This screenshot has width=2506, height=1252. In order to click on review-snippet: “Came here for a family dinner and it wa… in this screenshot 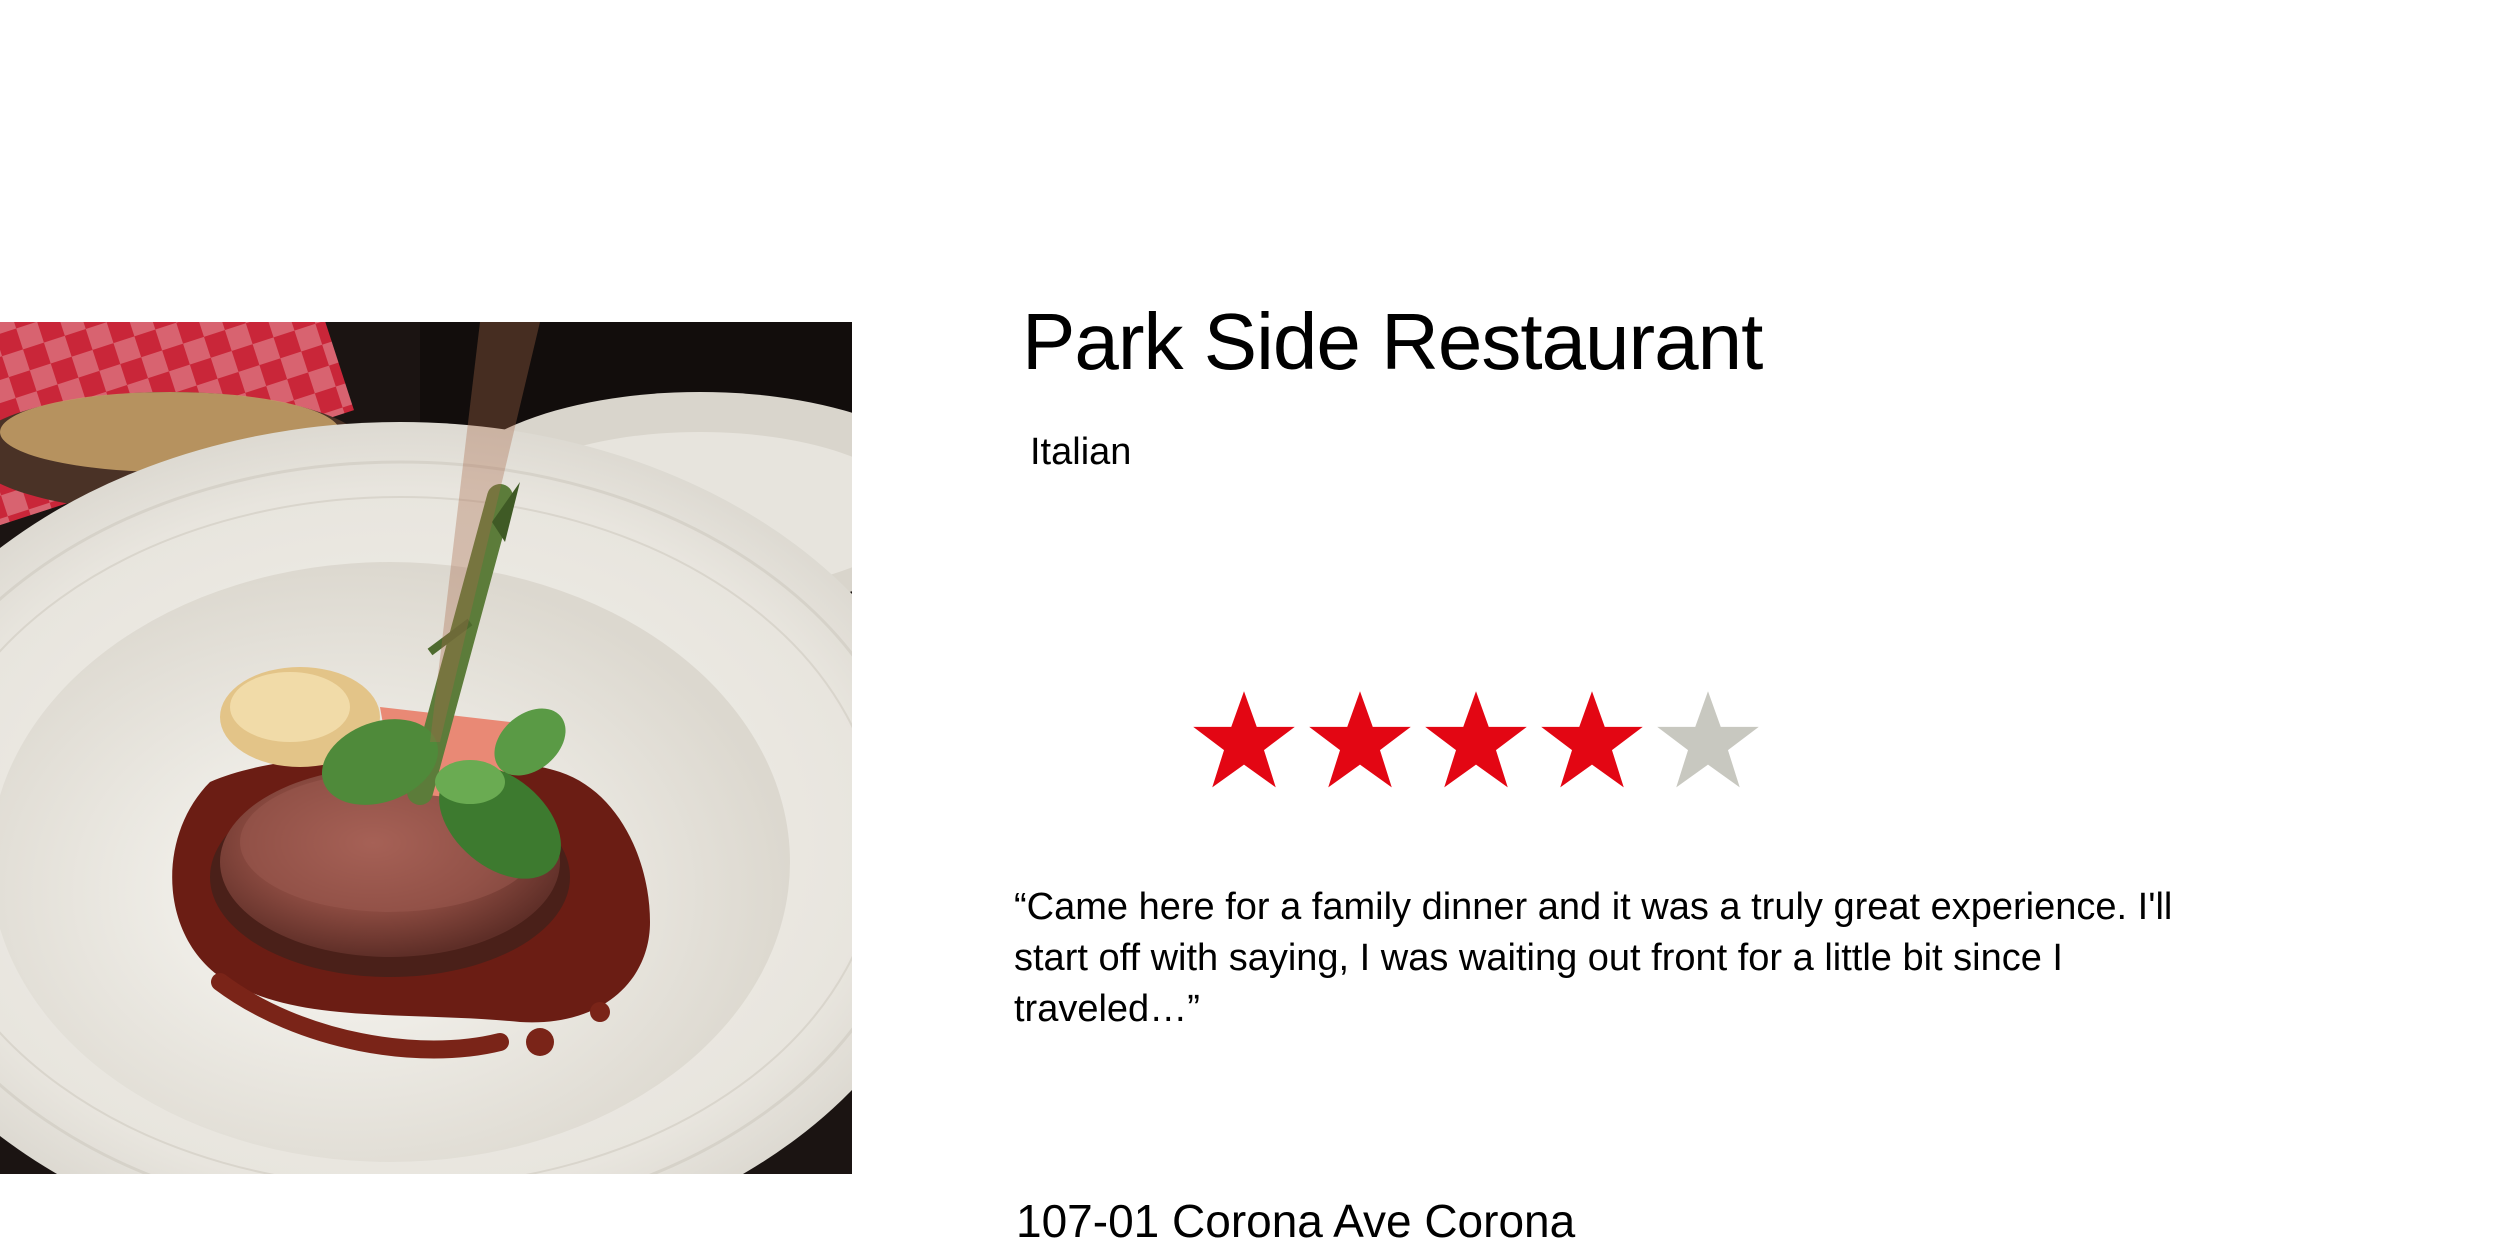, I will do `click(1593, 958)`.